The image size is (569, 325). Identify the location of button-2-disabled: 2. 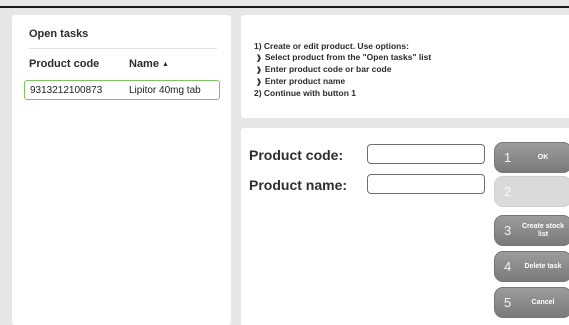
(531, 191).